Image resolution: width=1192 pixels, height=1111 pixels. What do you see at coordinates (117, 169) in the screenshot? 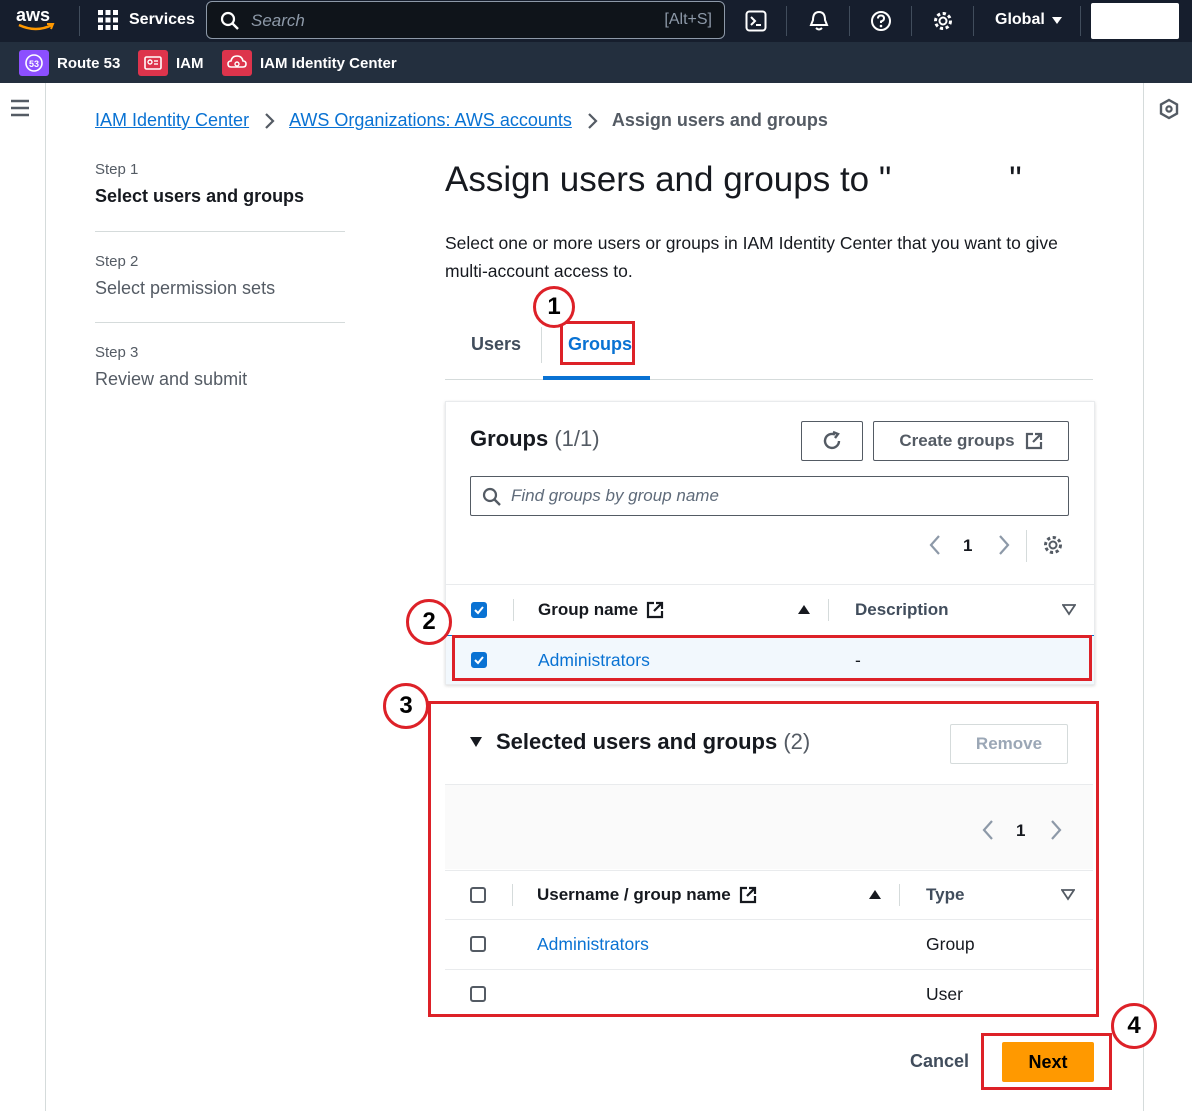
I see `step-label: Step 1` at bounding box center [117, 169].